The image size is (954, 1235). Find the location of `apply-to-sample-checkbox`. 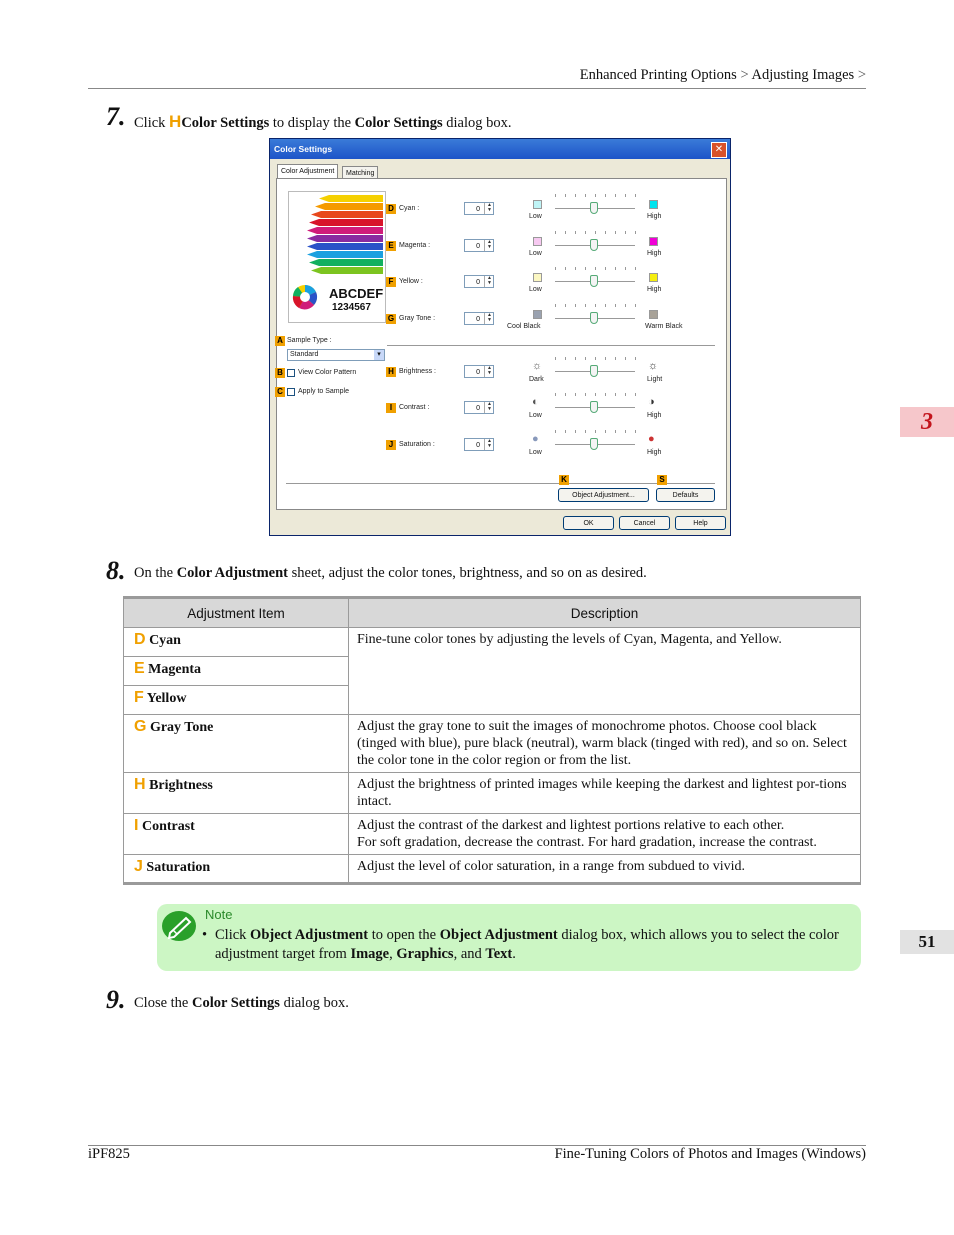

apply-to-sample-checkbox is located at coordinates (291, 392).